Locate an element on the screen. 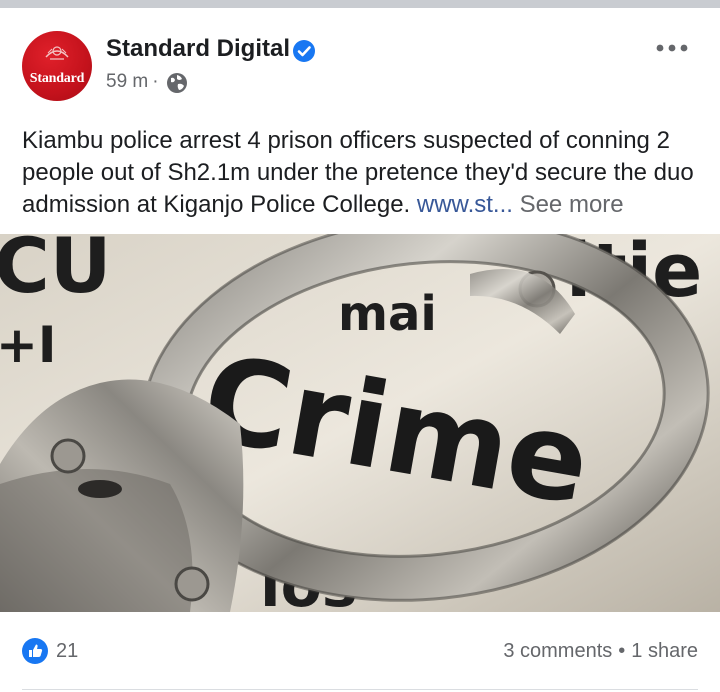 The image size is (720, 692). post-stats: 21 3 comments • 1 share is located at coordinates (360, 650).